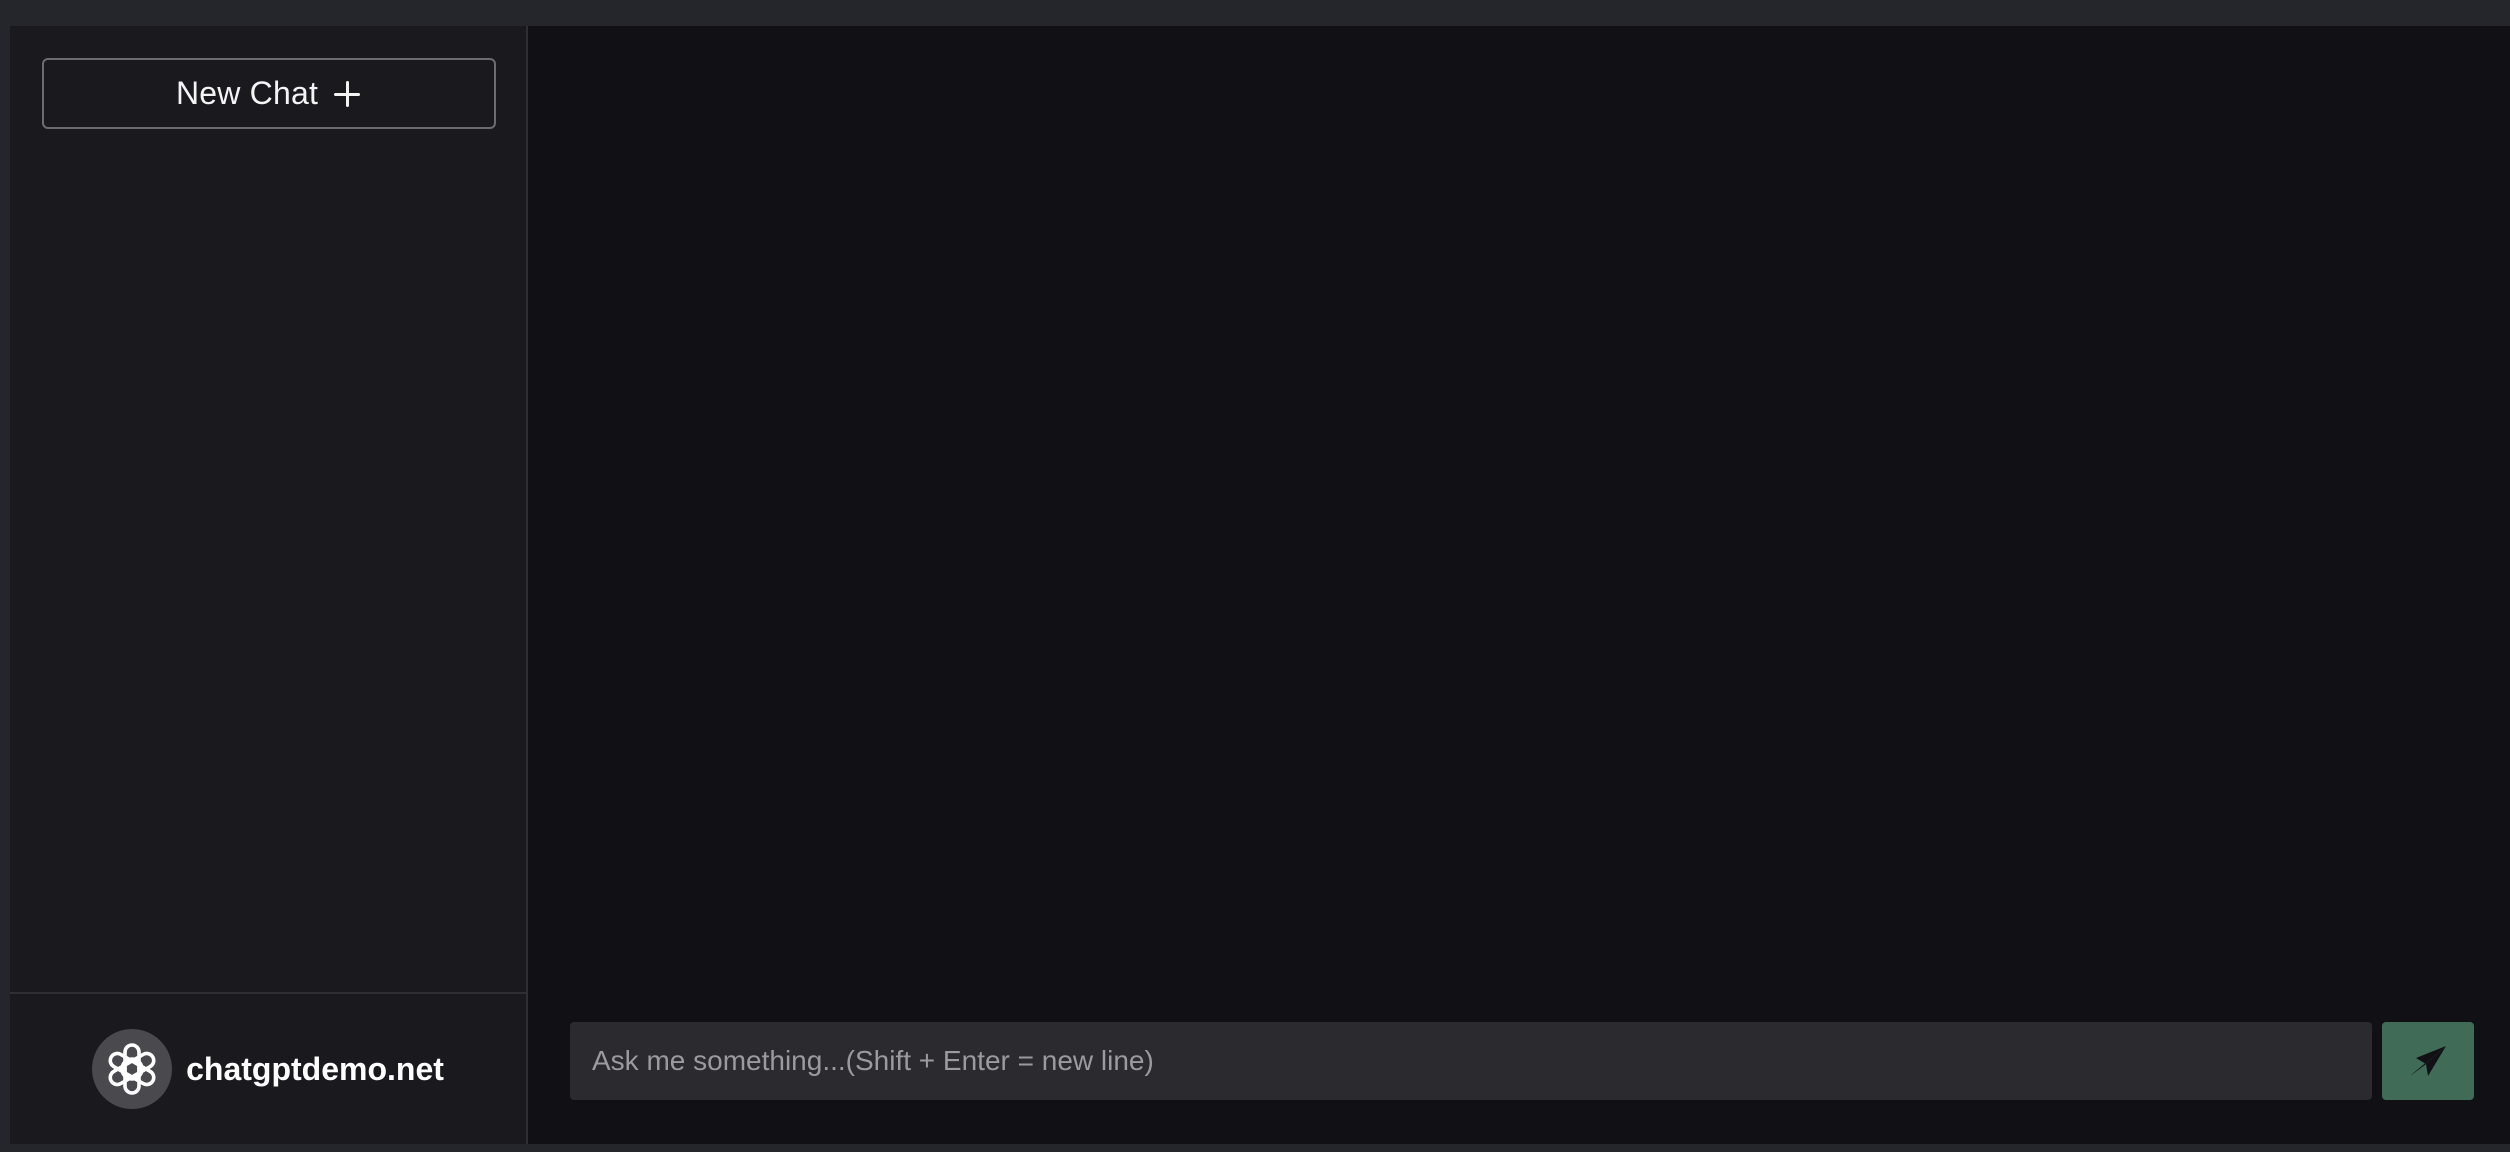 This screenshot has height=1152, width=2510. Describe the element at coordinates (247, 93) in the screenshot. I see `new-chat-label: New Chat` at that location.